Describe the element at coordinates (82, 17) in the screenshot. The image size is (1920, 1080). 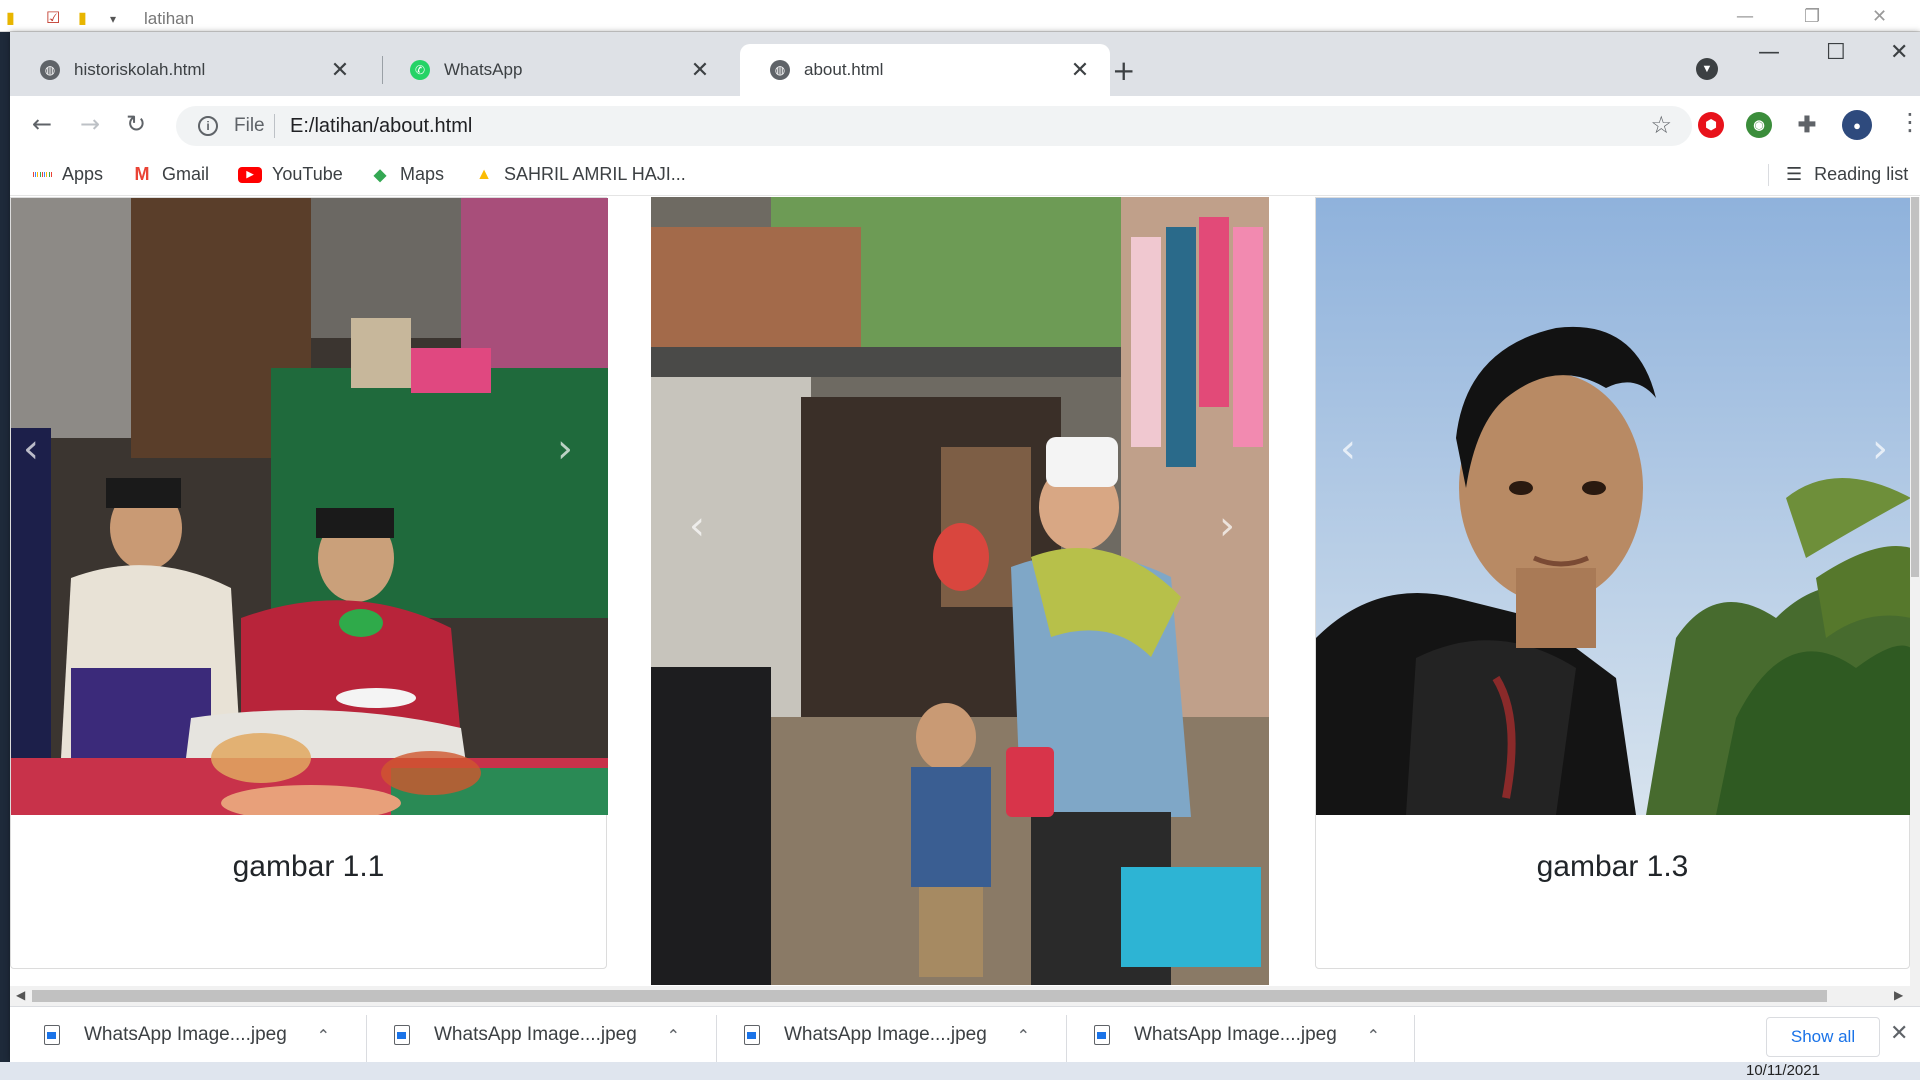
I see `new-folder-icon: ▮` at that location.